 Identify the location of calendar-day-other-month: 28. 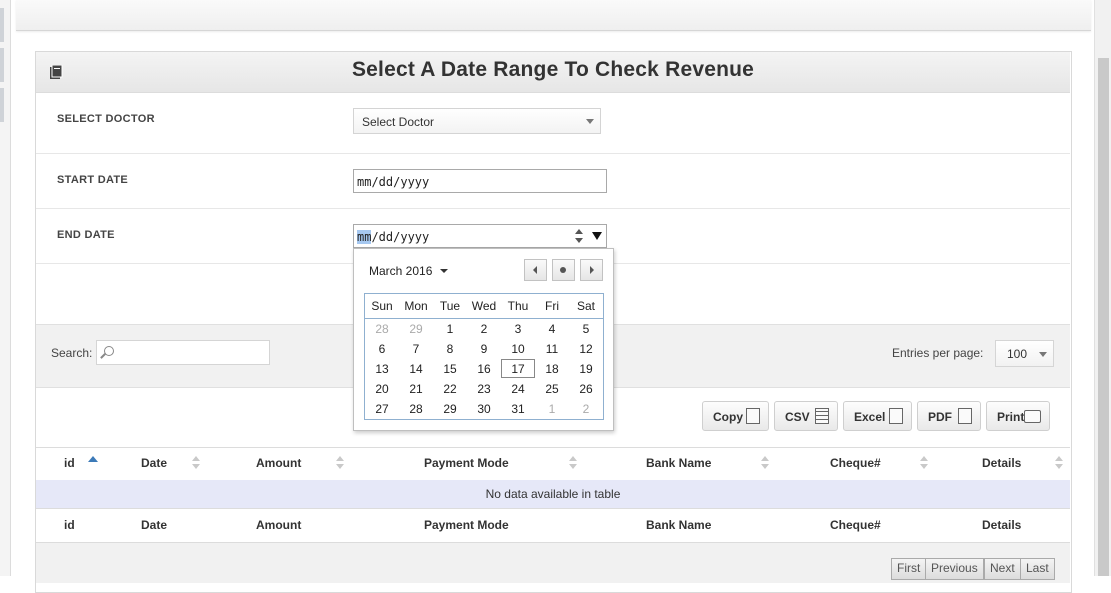
(382, 329).